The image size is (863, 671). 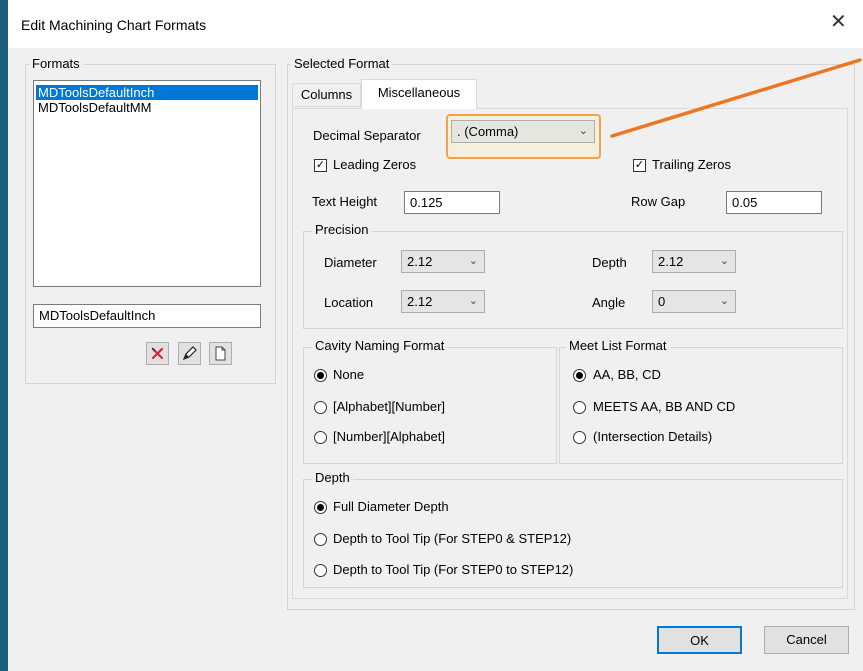 I want to click on tab-columns-label: Columns, so click(x=326, y=94).